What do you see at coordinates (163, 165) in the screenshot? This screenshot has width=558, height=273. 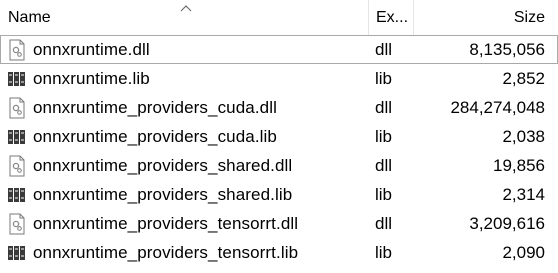 I see `file-name: onnxruntime_providers_shared.dll` at bounding box center [163, 165].